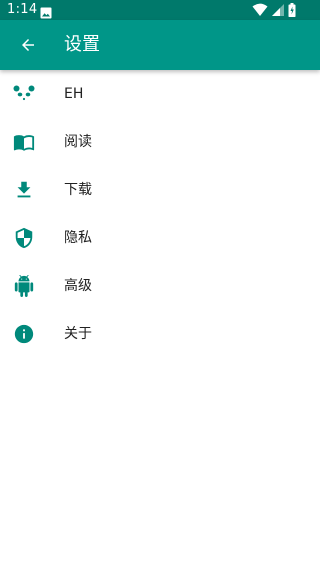 The width and height of the screenshot is (320, 570). I want to click on status-bar: 1:14, so click(160, 10).